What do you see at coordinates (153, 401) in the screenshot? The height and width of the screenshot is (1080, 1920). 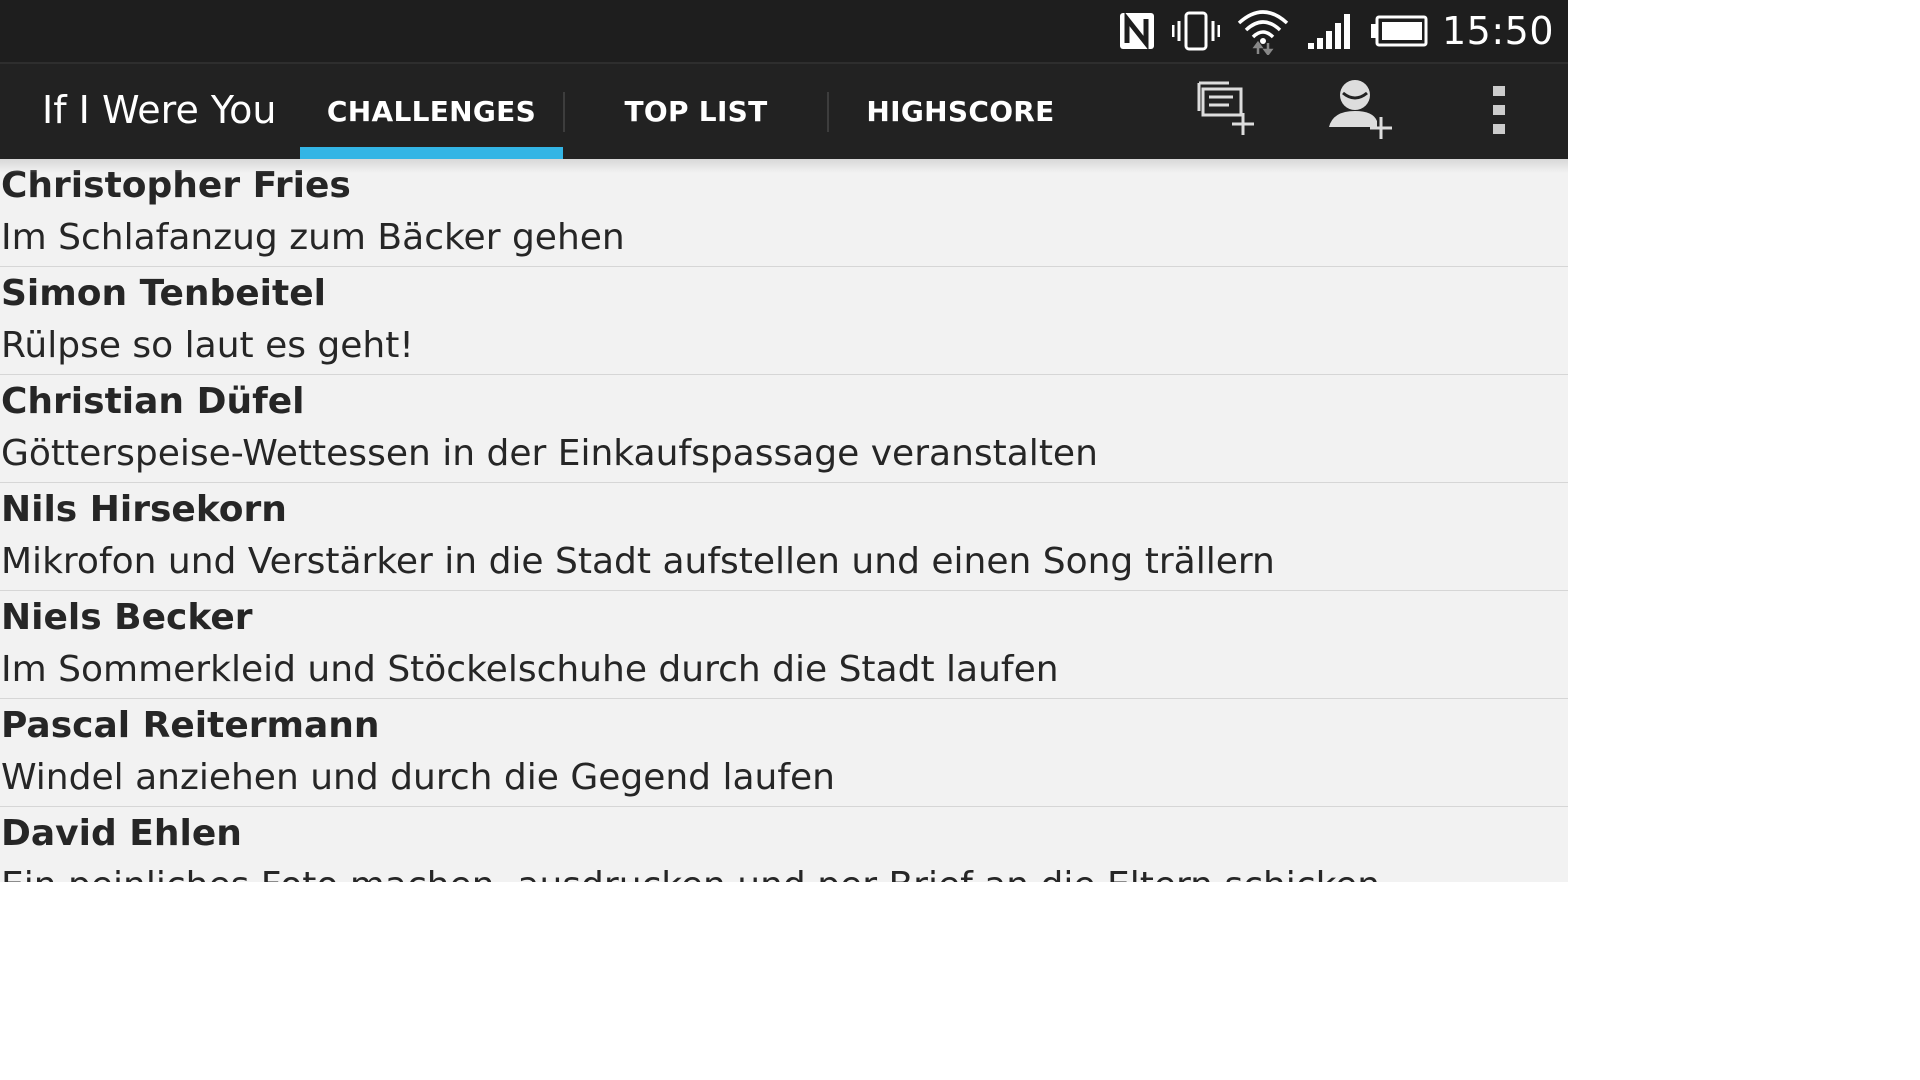 I see `challenger-name: Christian Düfel` at bounding box center [153, 401].